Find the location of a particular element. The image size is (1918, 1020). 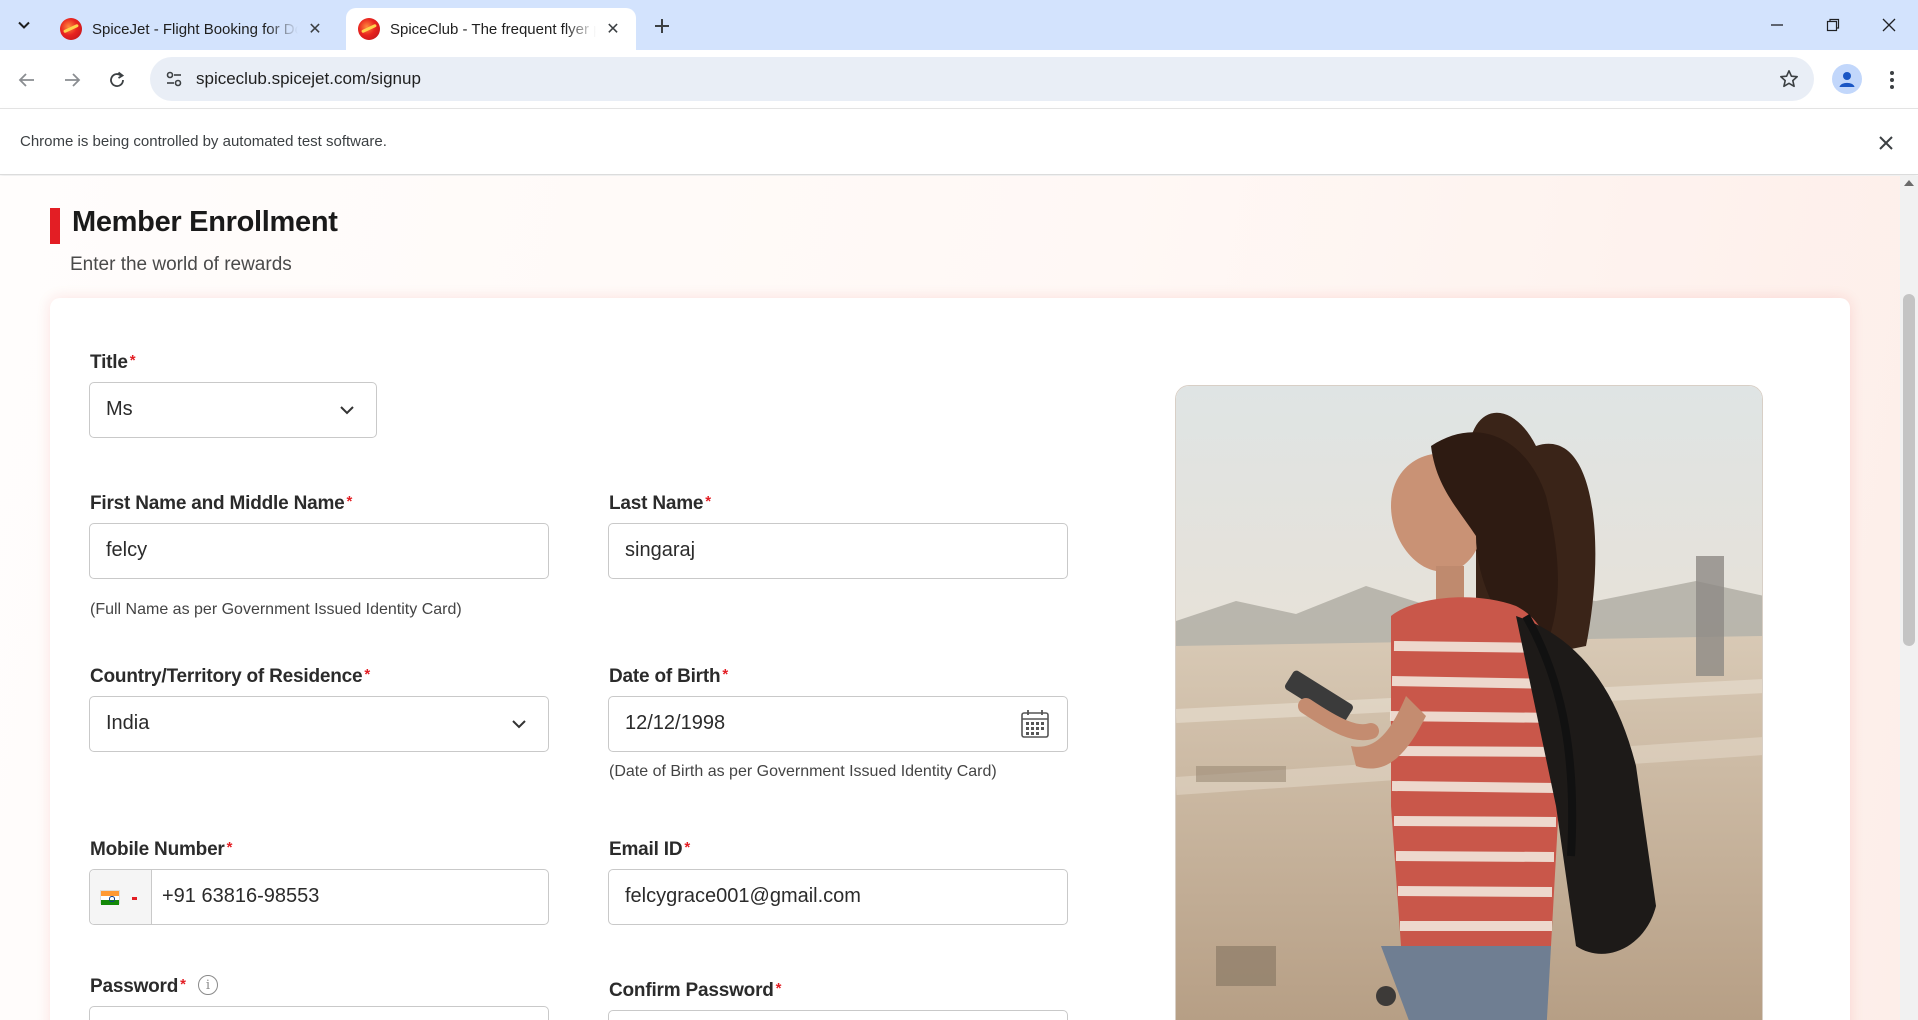

dob-label-text: Date of Birth is located at coordinates (665, 676).